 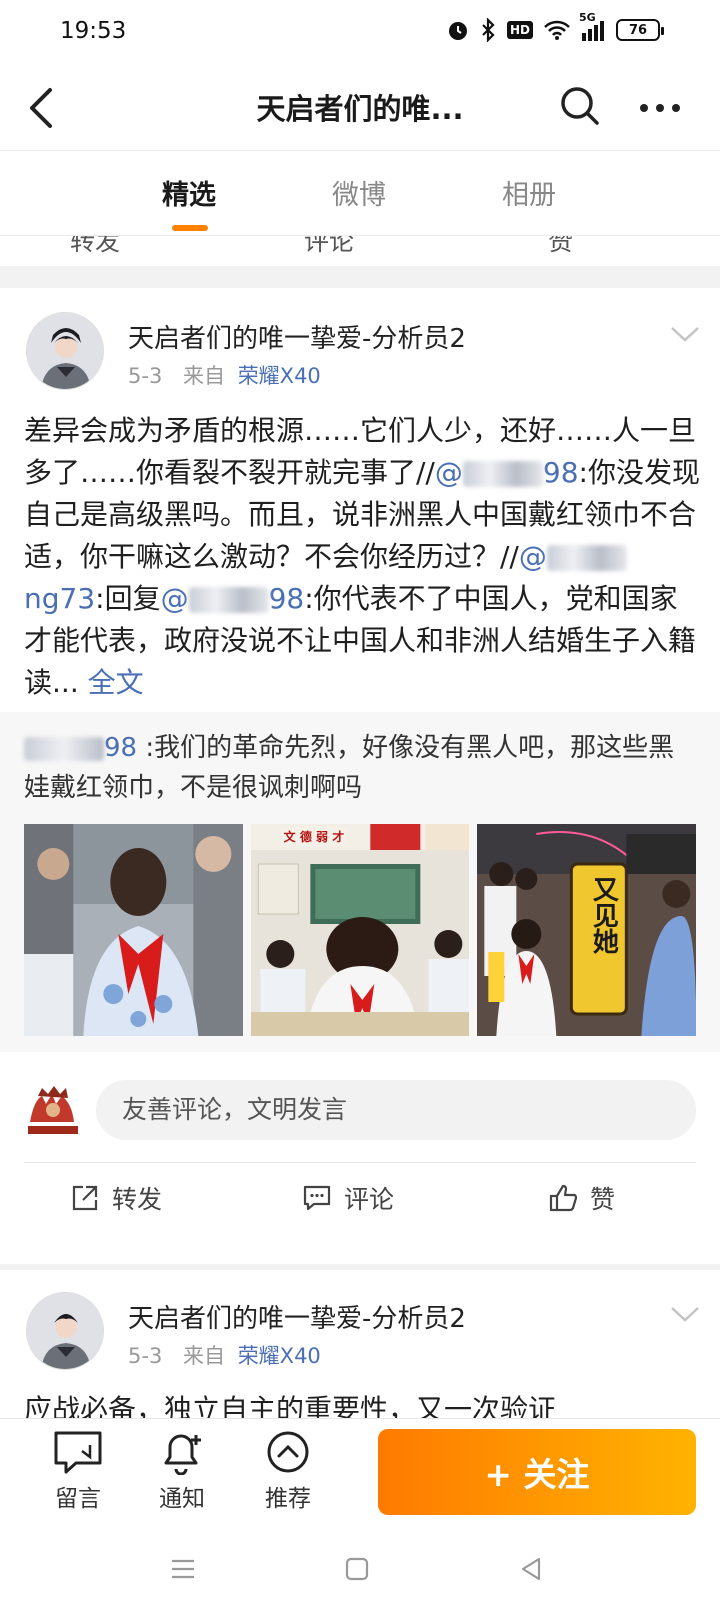 I want to click on feed-divider, so click(x=360, y=277).